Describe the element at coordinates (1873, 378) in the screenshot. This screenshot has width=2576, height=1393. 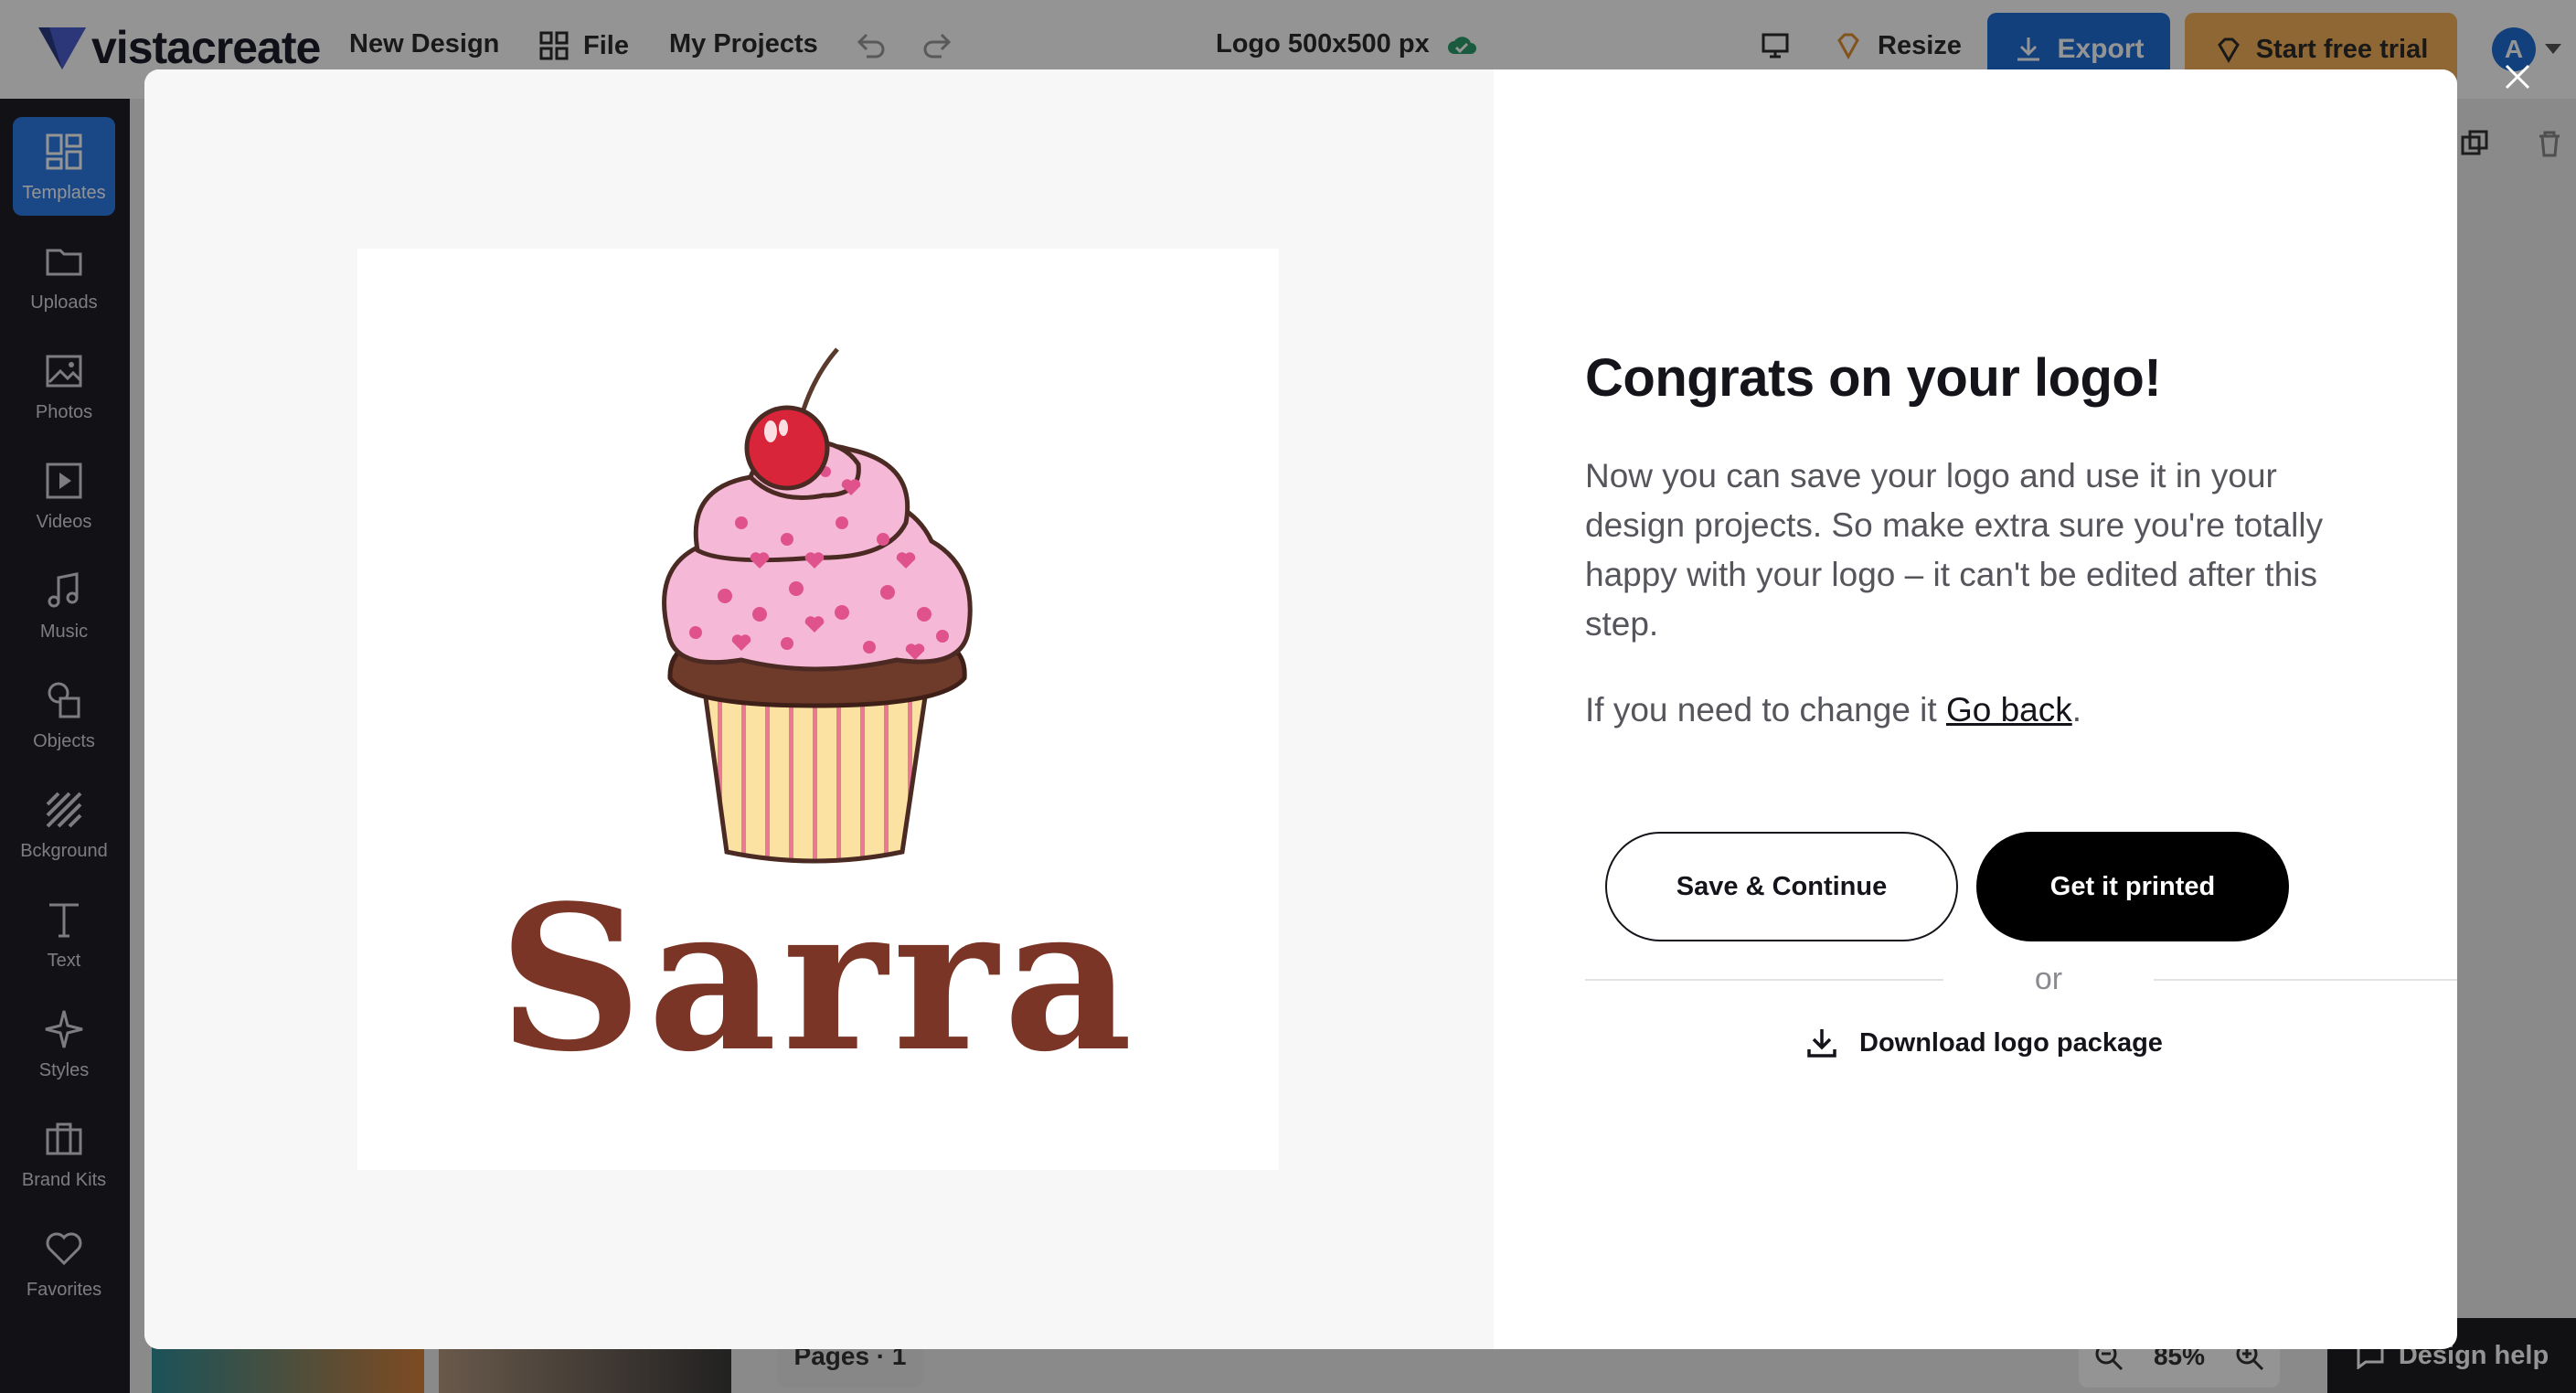
I see `modal-title: Congrats on your logo!` at that location.